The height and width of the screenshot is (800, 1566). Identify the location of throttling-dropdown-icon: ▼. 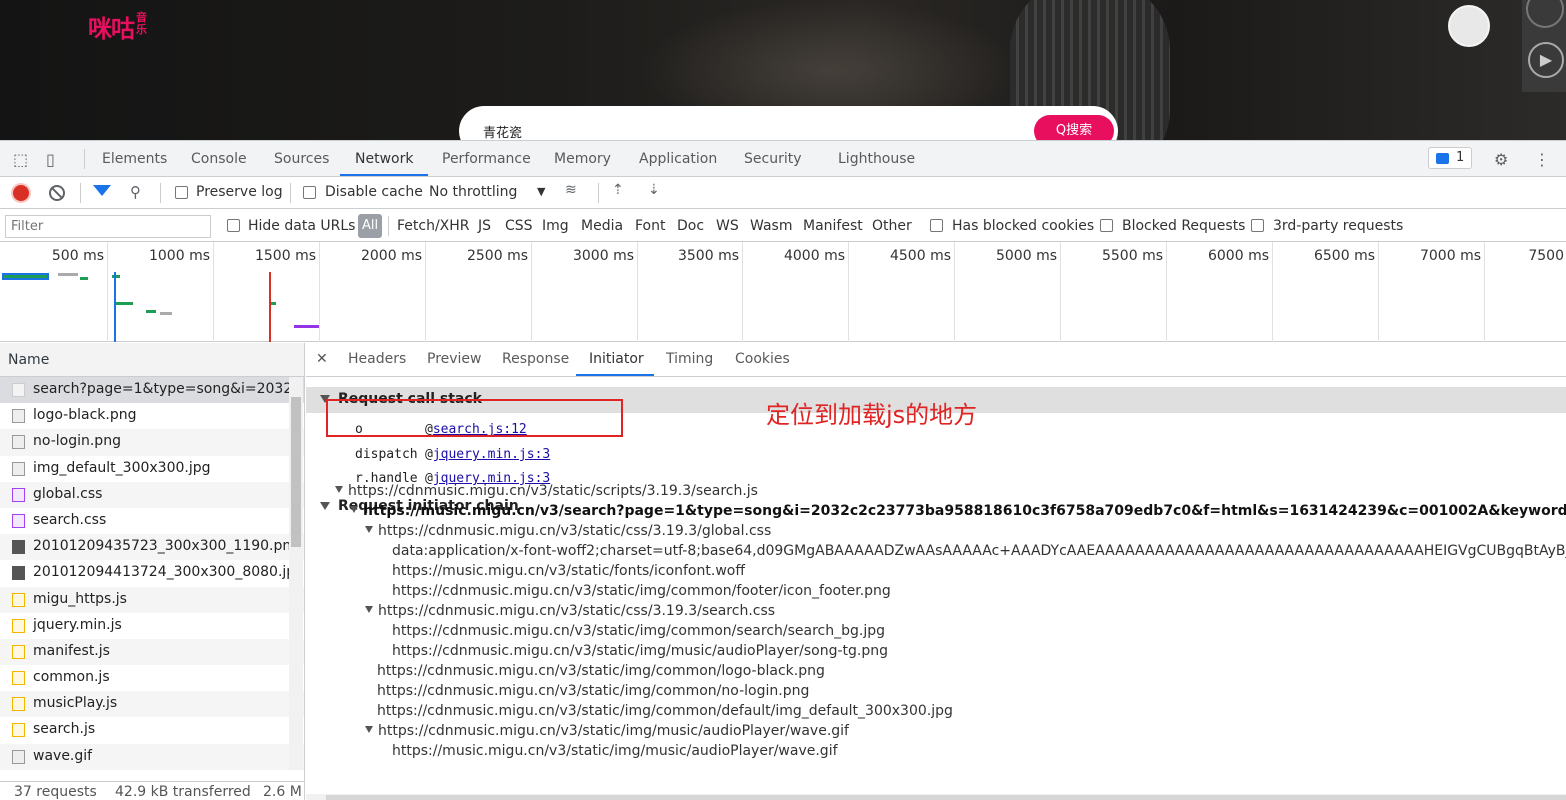
(541, 191).